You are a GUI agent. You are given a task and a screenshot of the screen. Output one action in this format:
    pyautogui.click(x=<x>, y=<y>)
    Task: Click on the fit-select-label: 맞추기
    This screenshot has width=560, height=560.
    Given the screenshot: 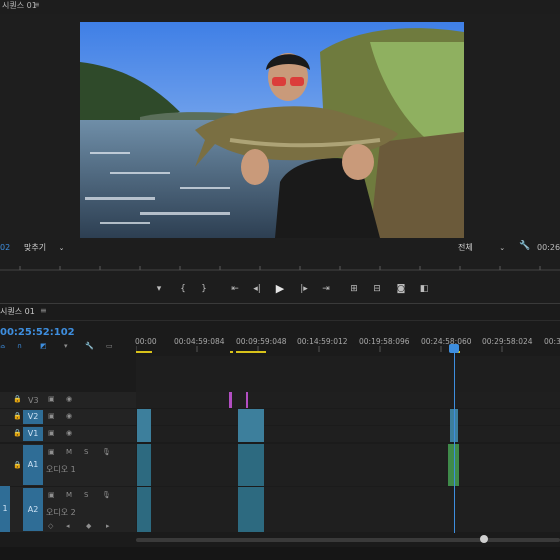 What is the action you would take?
    pyautogui.click(x=35, y=247)
    